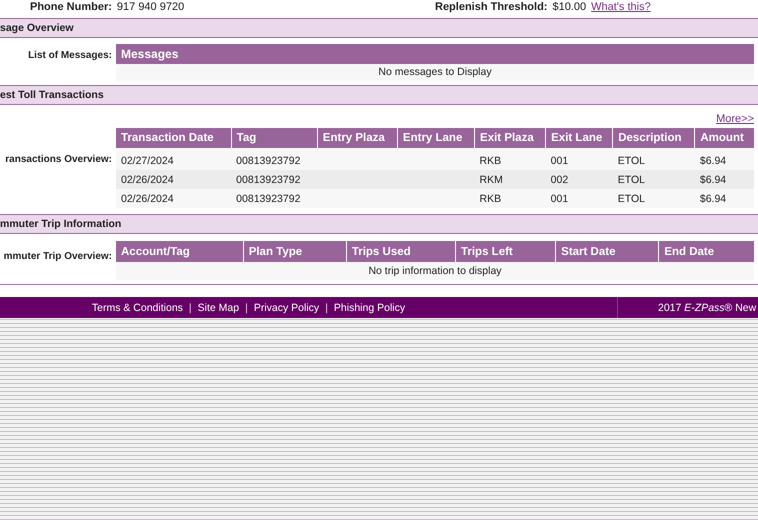  Describe the element at coordinates (174, 160) in the screenshot. I see `table-cell: 02/27/2024` at that location.